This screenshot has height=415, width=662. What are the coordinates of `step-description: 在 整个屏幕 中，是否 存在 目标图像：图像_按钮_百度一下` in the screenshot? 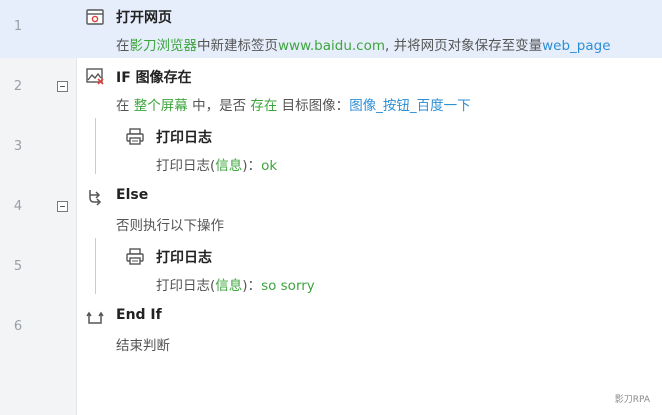 It's located at (293, 106).